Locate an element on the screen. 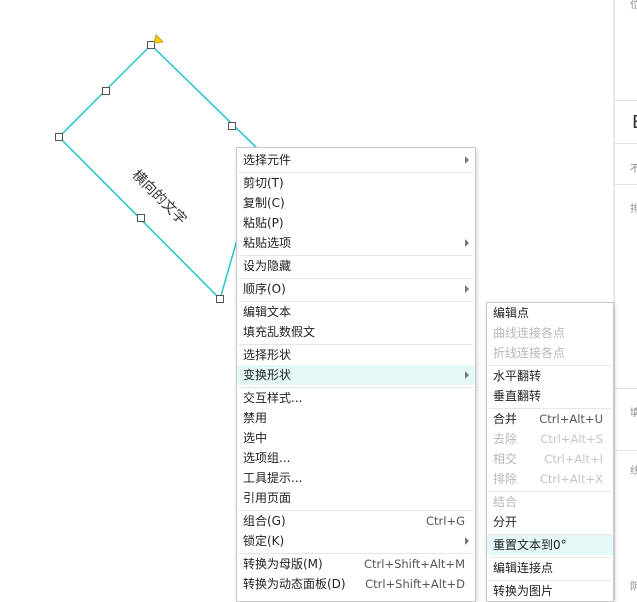 The width and height of the screenshot is (637, 602). menu-item-label: 顺序(O) is located at coordinates (264, 289).